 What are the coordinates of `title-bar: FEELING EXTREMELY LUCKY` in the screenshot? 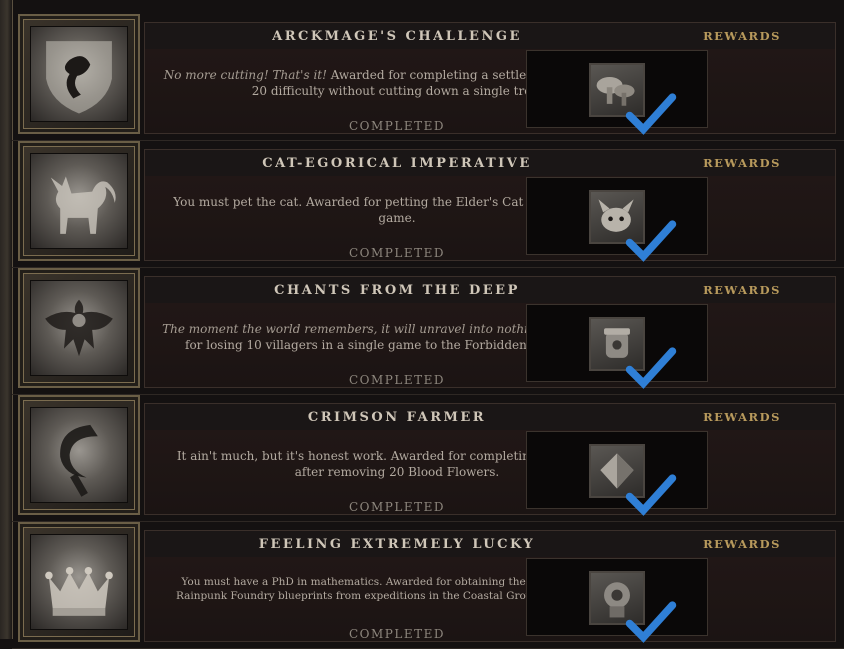 It's located at (397, 544).